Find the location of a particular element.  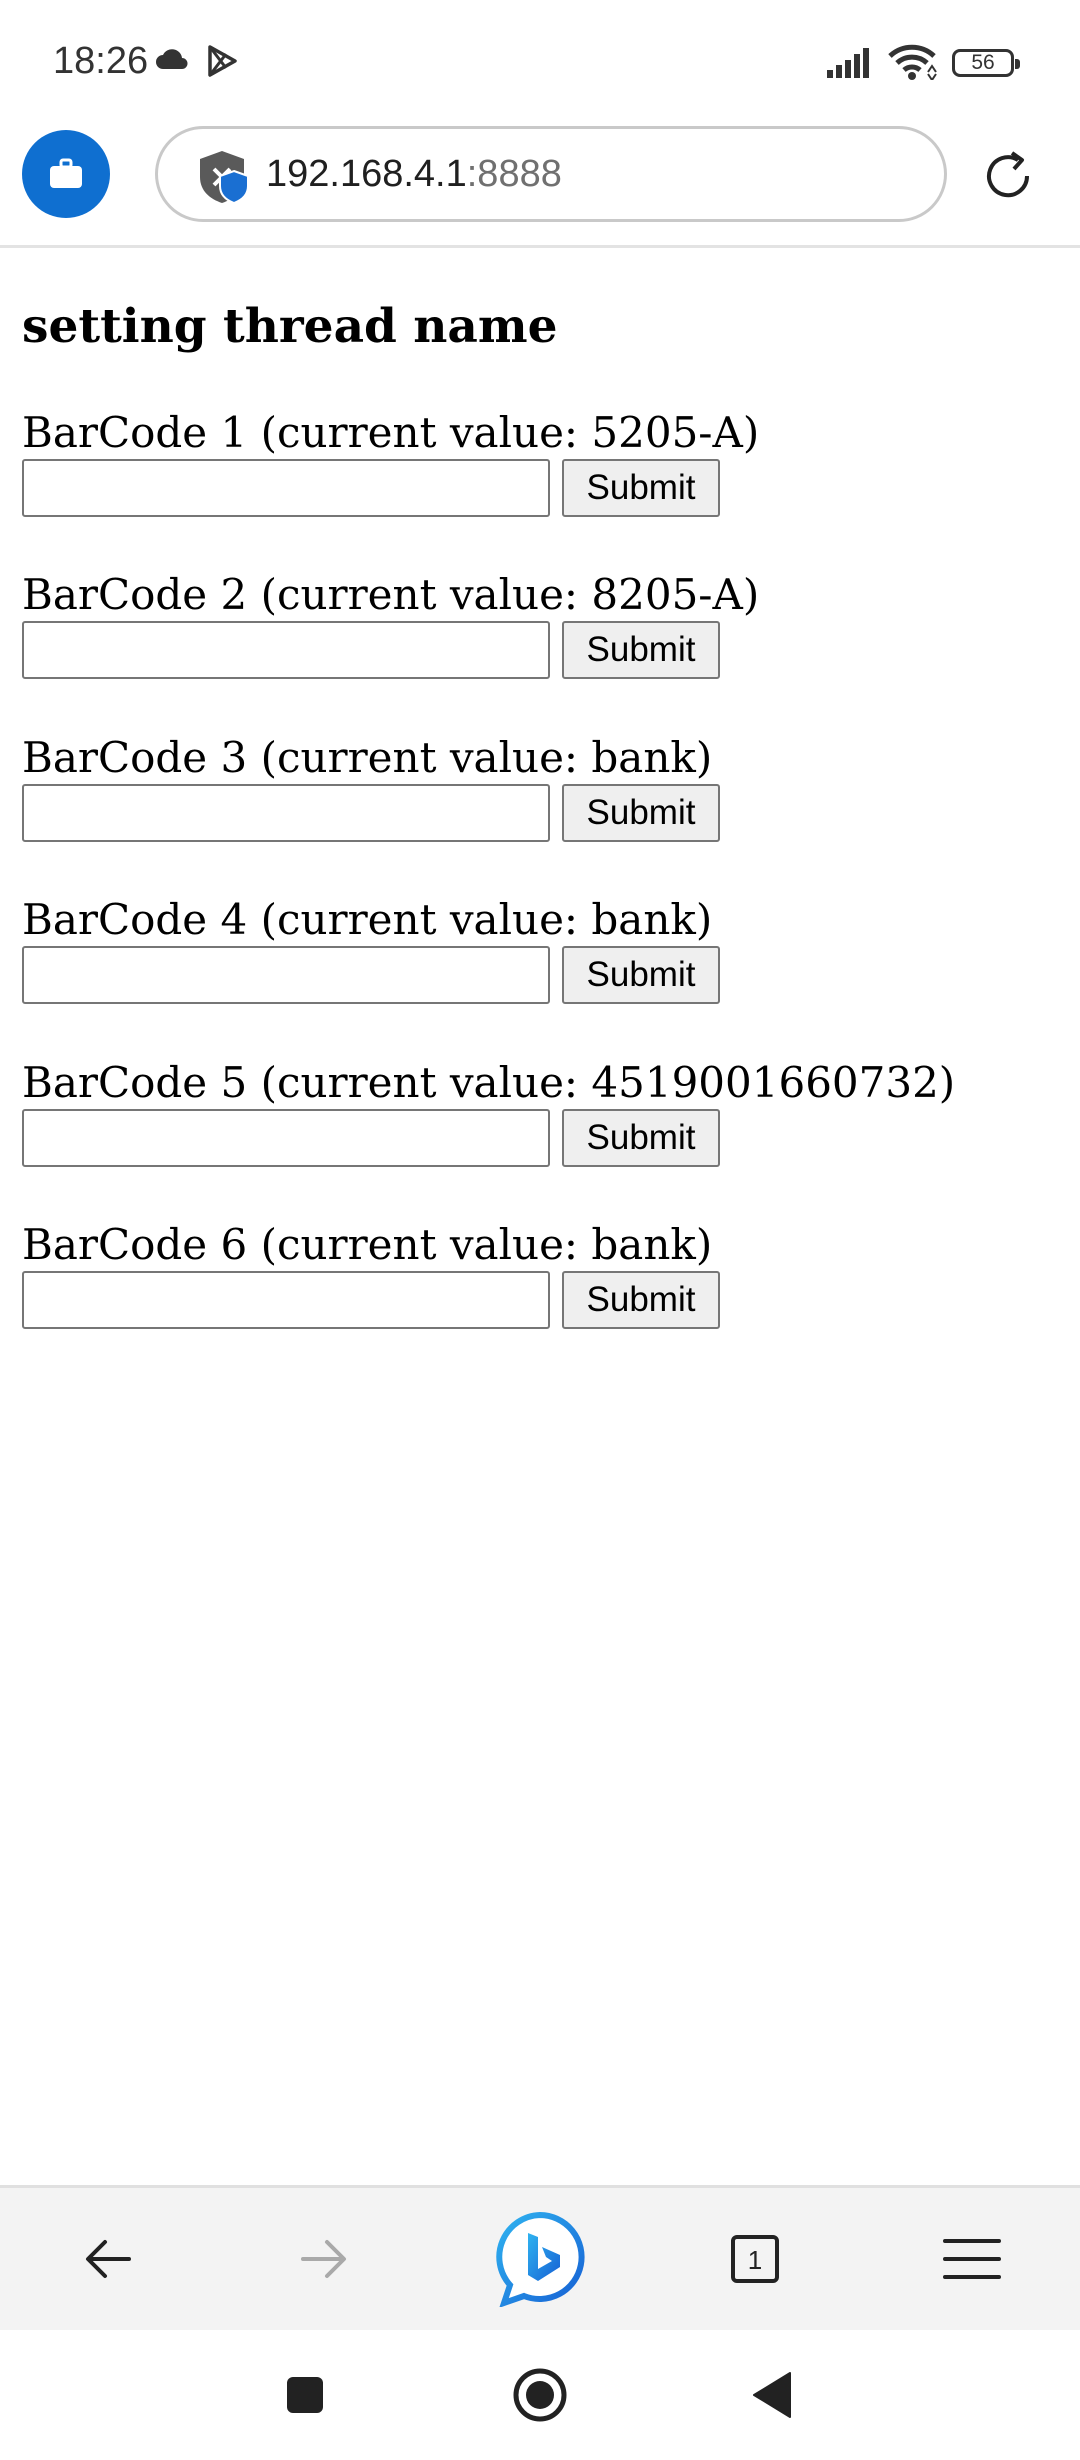

barcode-1-group: BarCode 1 (current value: 5205-A) Submit is located at coordinates (542, 462).